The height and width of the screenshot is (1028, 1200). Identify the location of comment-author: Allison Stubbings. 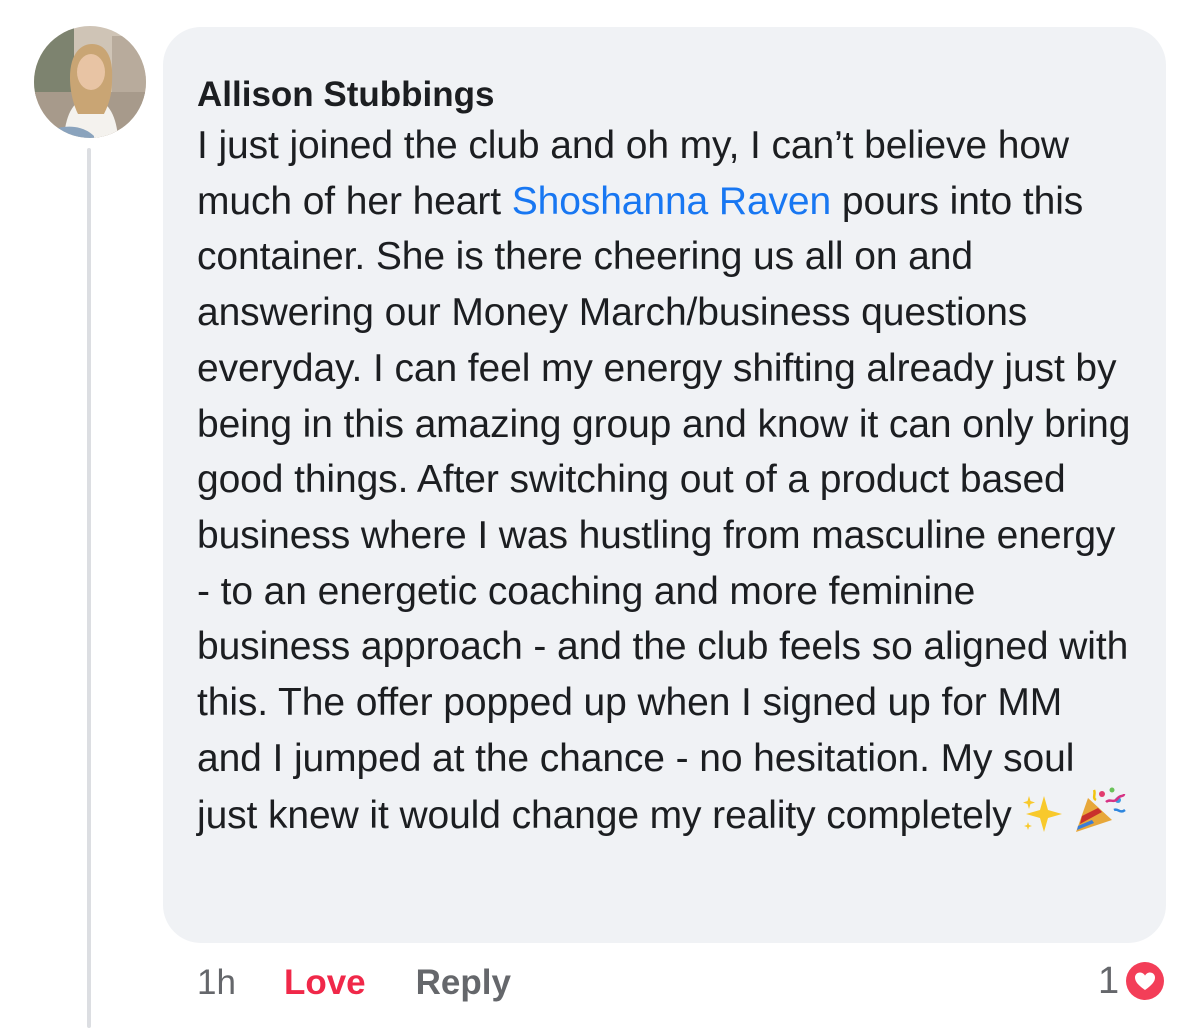
(345, 95).